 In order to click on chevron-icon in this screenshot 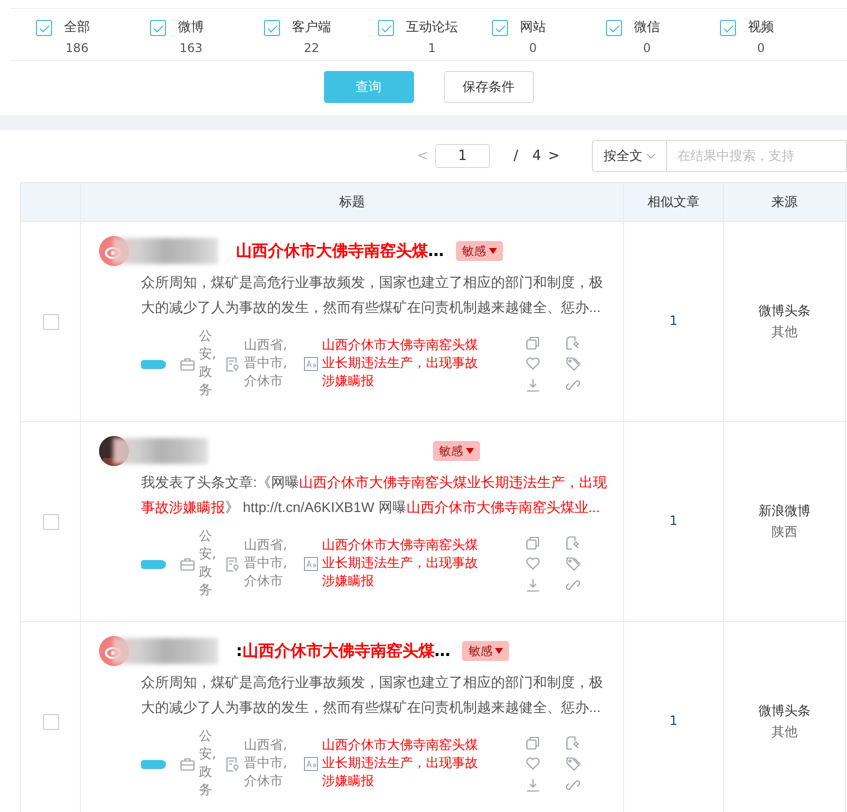, I will do `click(651, 156)`.